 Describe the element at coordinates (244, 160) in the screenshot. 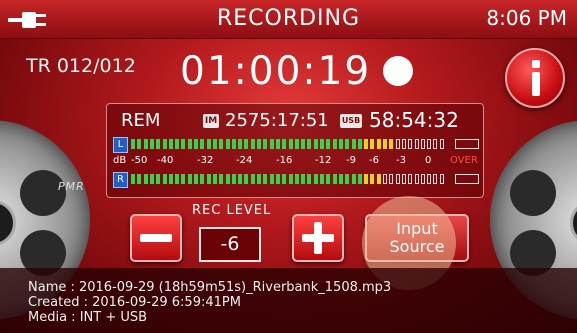

I see `meter-scale-label: -24` at that location.